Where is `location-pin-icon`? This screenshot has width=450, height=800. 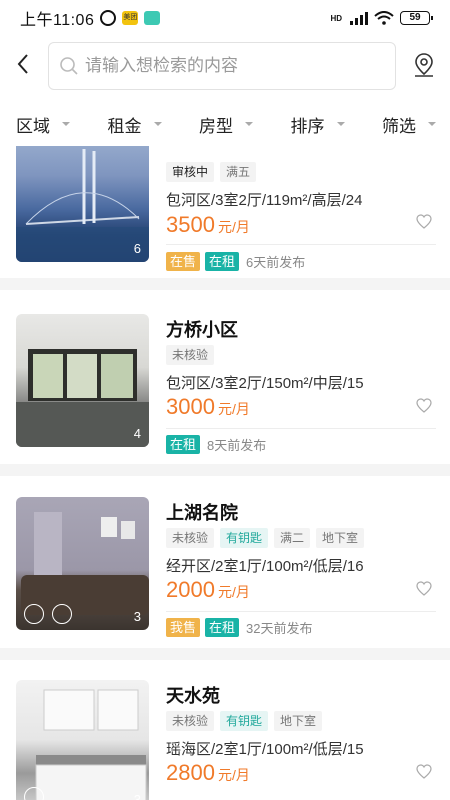
location-pin-icon is located at coordinates (424, 65).